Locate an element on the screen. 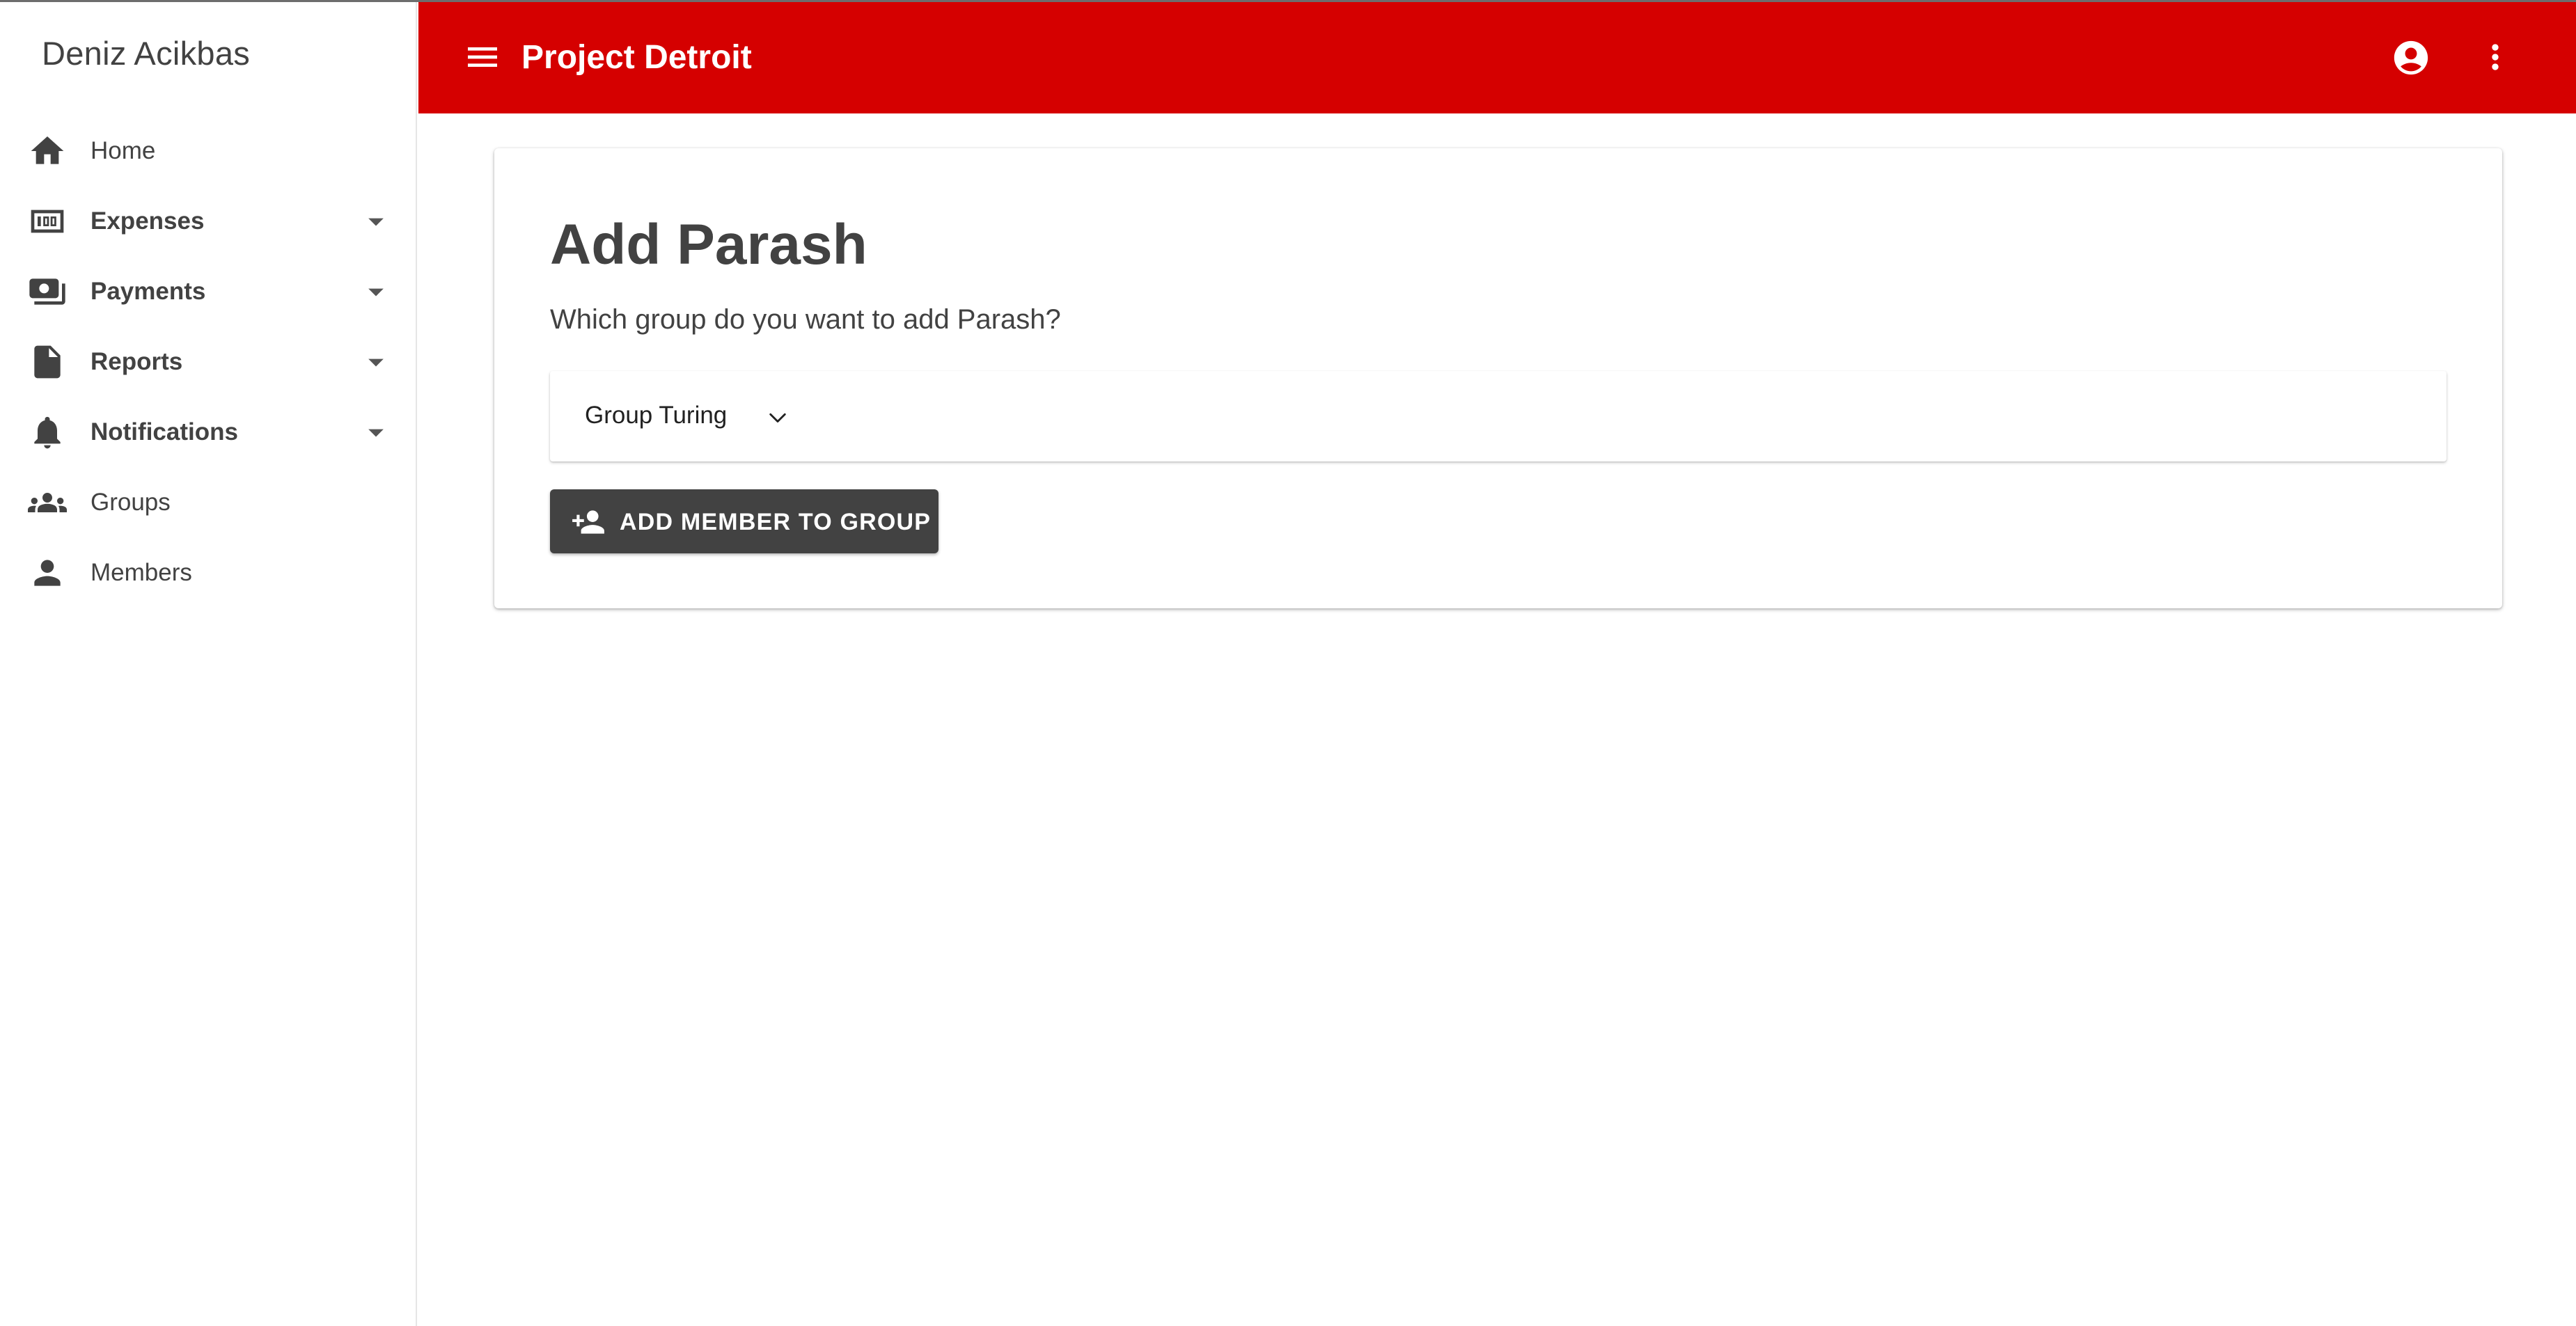  page-title: Add Parash is located at coordinates (708, 244).